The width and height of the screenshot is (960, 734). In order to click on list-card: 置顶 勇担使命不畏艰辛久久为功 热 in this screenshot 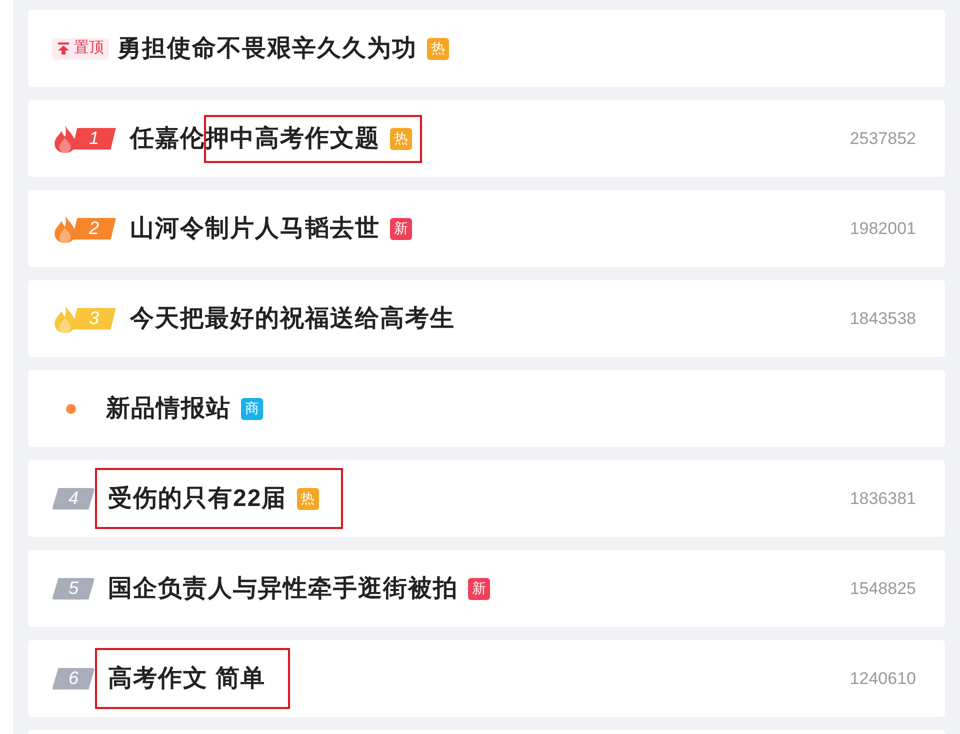, I will do `click(486, 48)`.